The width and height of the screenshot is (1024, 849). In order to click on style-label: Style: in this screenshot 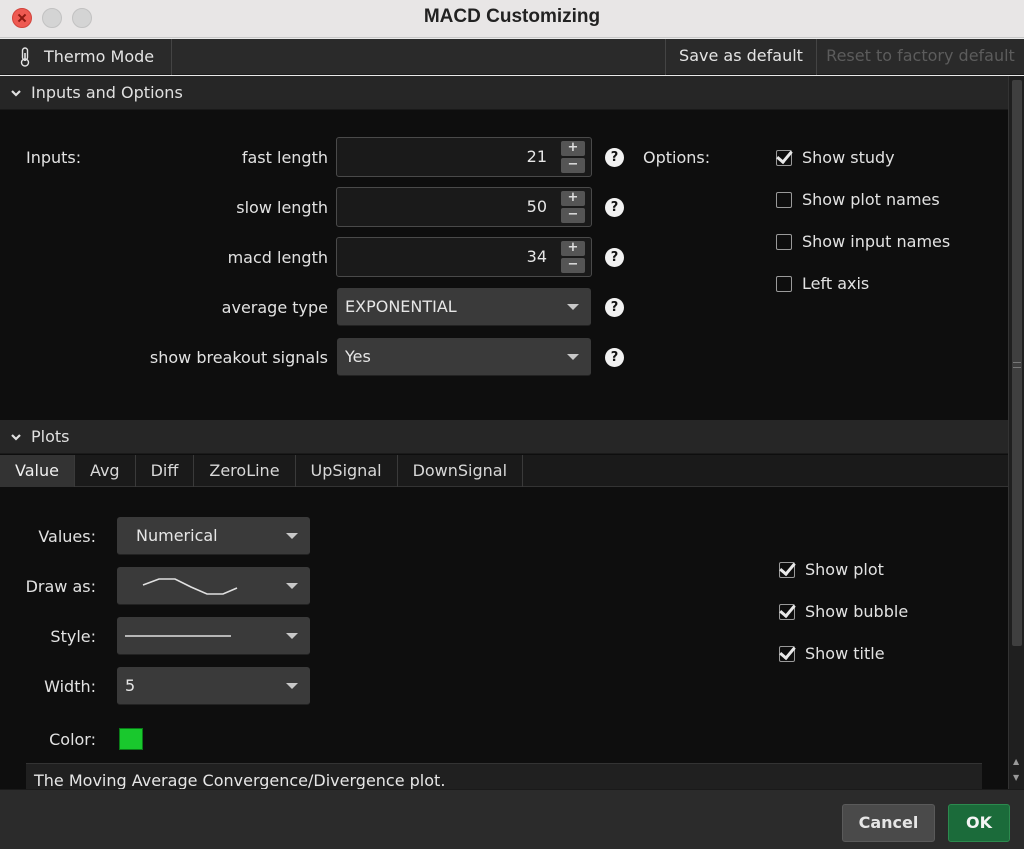, I will do `click(73, 636)`.